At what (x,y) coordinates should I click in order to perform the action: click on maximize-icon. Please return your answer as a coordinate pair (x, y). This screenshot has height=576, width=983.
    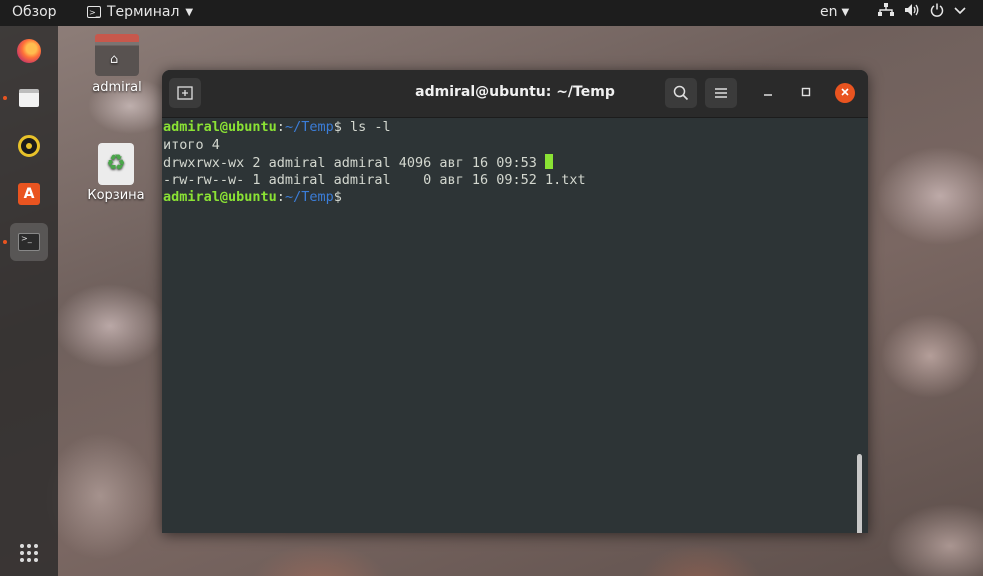
    Looking at the image, I should click on (806, 92).